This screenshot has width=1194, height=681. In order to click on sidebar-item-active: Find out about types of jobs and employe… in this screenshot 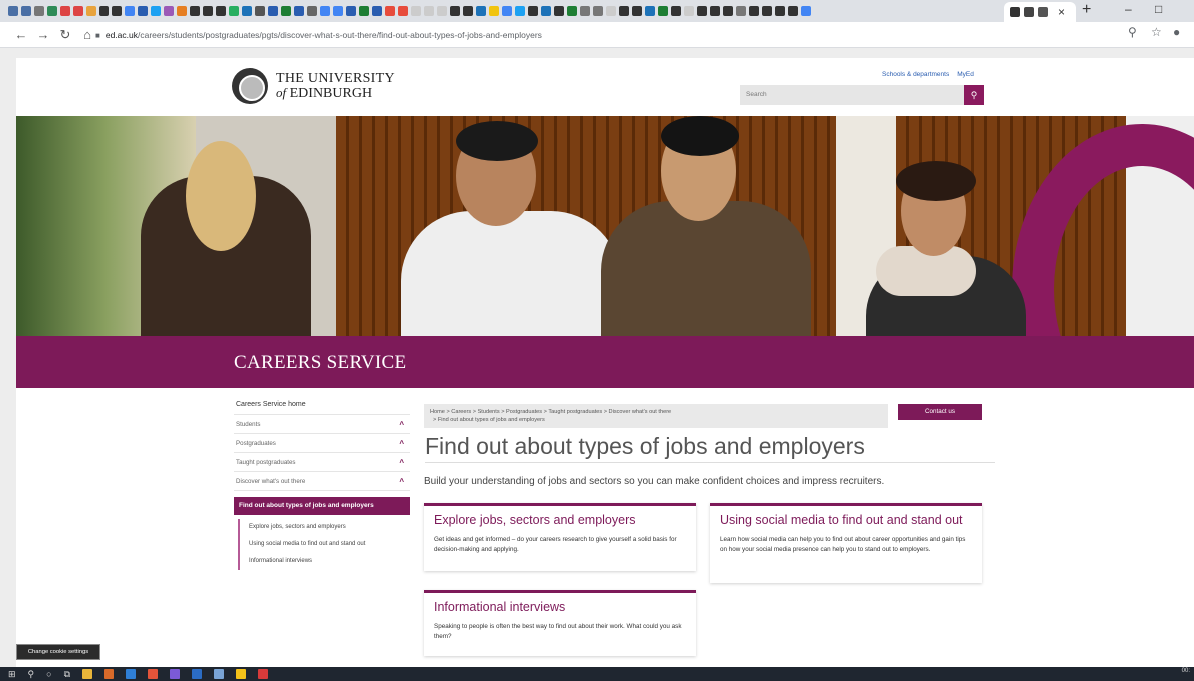, I will do `click(322, 506)`.